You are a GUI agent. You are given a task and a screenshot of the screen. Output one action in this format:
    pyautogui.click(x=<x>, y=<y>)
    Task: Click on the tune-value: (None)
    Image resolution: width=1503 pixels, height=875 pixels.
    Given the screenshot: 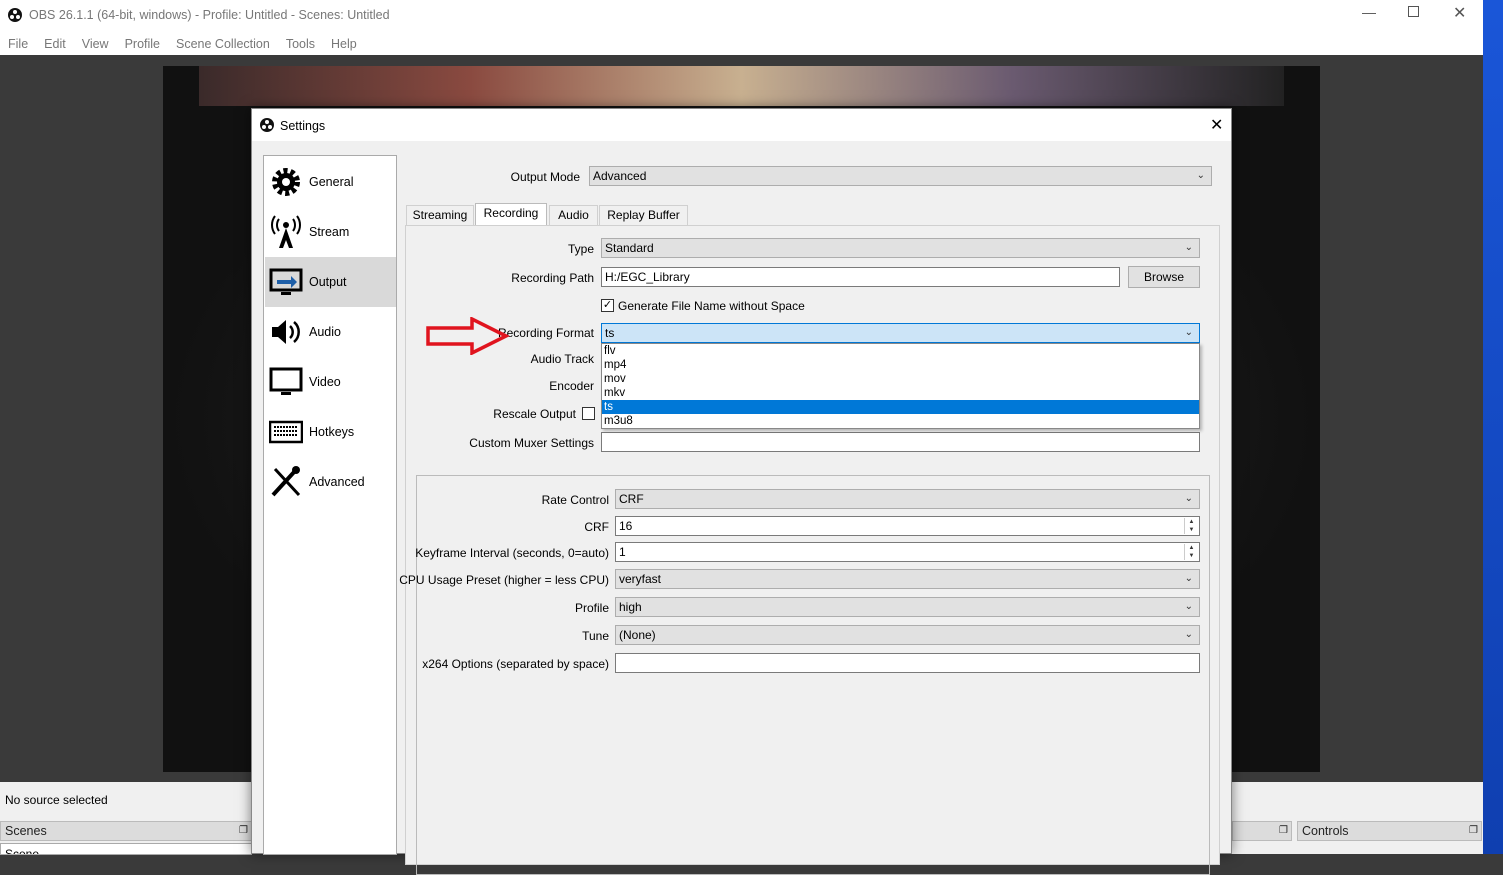 What is the action you would take?
    pyautogui.click(x=637, y=635)
    